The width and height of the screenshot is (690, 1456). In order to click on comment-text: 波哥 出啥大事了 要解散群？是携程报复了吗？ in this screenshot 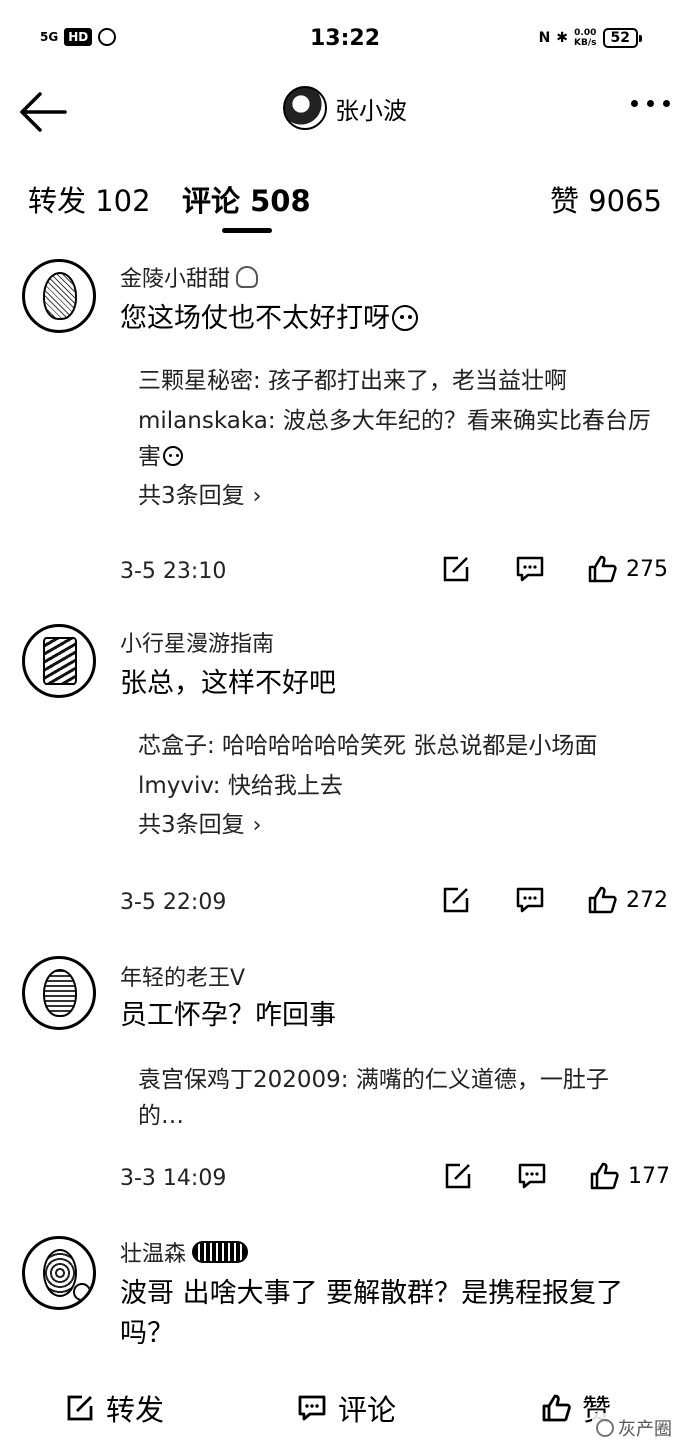, I will do `click(390, 1314)`.